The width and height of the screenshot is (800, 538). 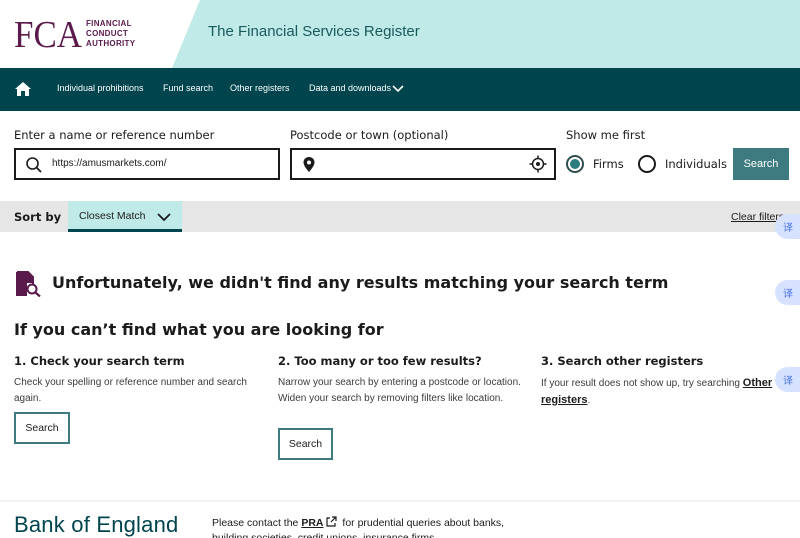 I want to click on tip-heading-check-search: 1. Check your search term, so click(x=99, y=361).